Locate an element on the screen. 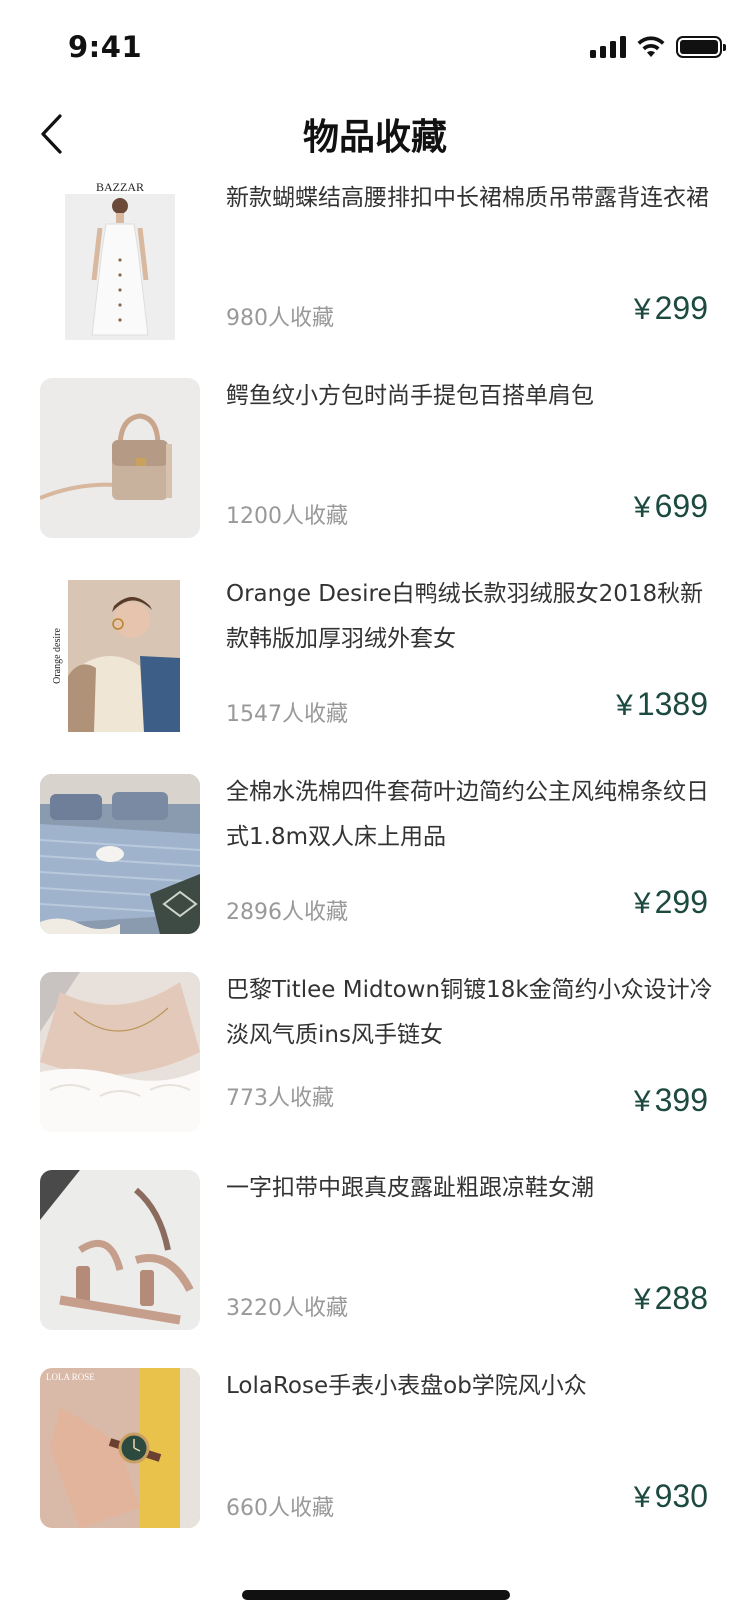  price-value: 1389 is located at coordinates (672, 704).